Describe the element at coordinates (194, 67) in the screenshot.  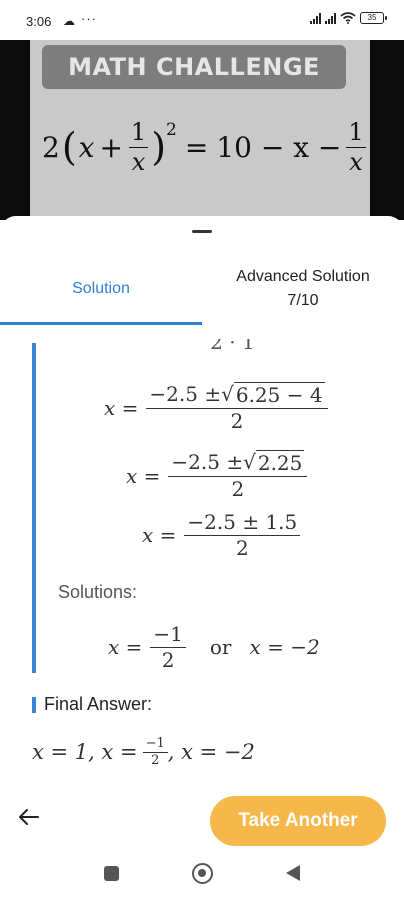
I see `photo-title: MATH CHALLENGE` at that location.